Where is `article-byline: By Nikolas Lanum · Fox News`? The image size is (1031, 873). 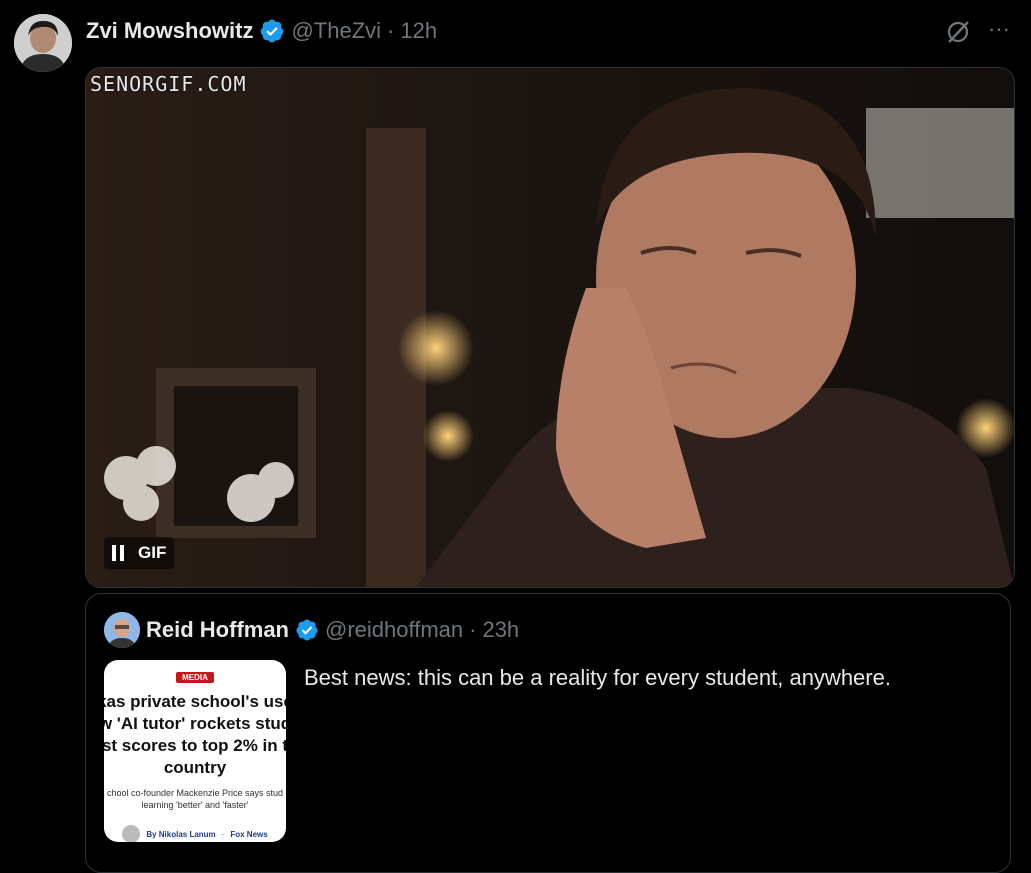
article-byline: By Nikolas Lanum · Fox News is located at coordinates (195, 833).